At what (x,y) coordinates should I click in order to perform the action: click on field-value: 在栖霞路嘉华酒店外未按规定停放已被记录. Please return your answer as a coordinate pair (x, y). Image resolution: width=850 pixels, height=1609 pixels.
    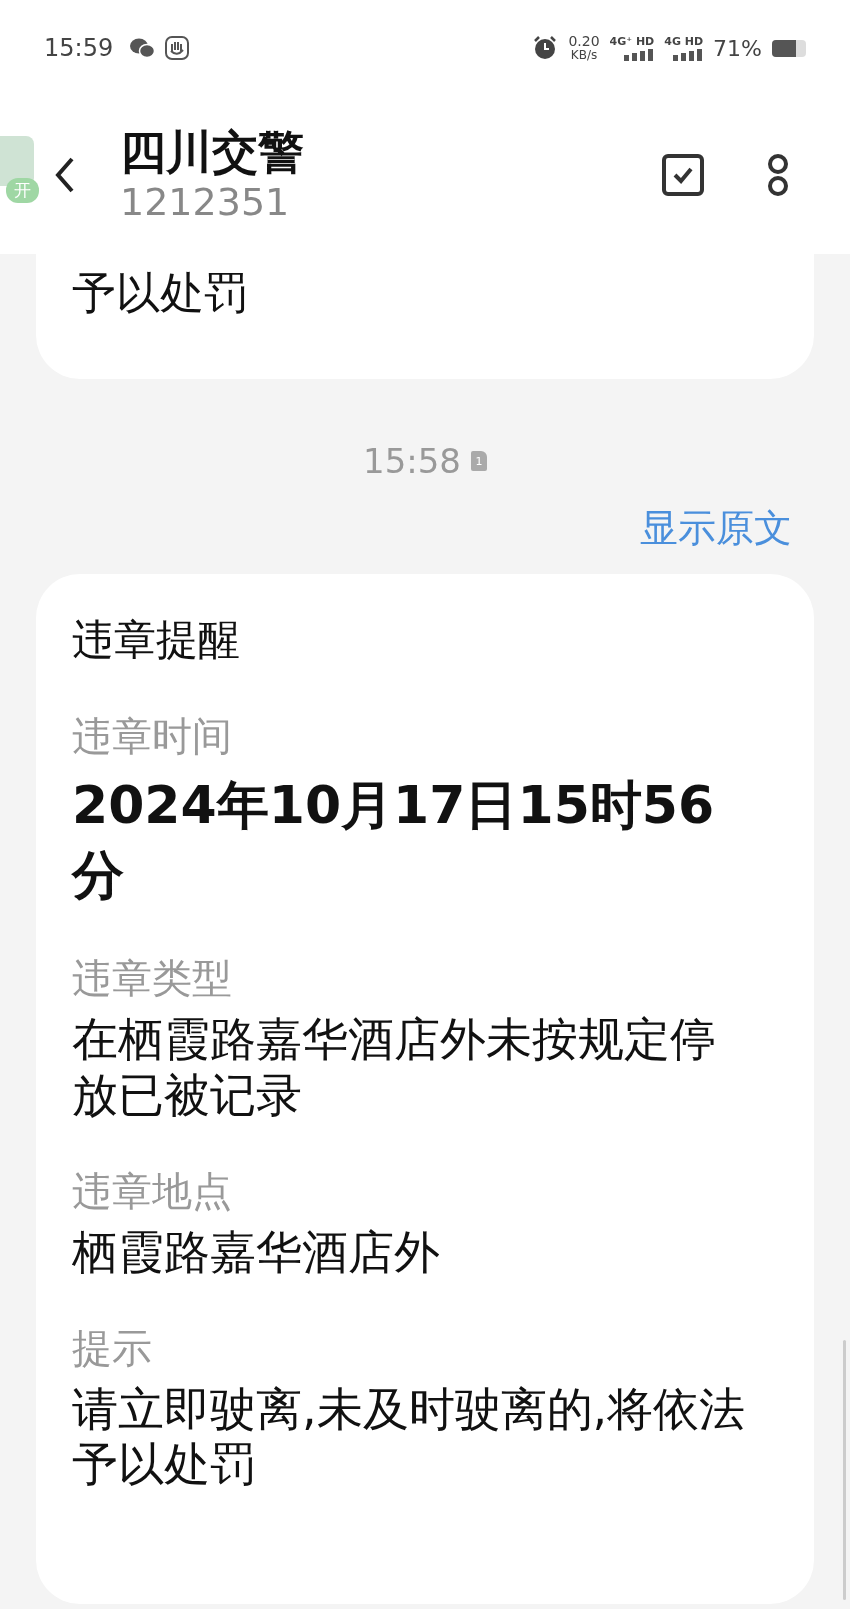
    Looking at the image, I should click on (394, 1067).